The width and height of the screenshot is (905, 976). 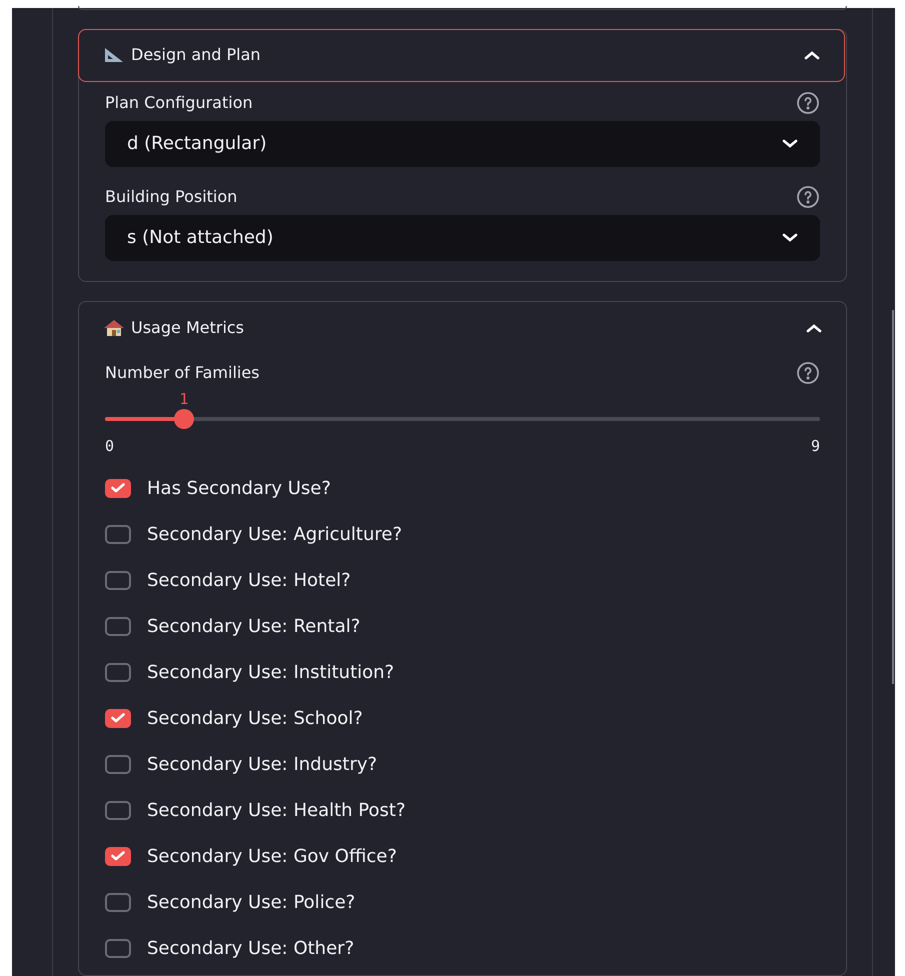 What do you see at coordinates (462, 580) in the screenshot?
I see `checkbox-option: Secondary Use: Hotel?` at bounding box center [462, 580].